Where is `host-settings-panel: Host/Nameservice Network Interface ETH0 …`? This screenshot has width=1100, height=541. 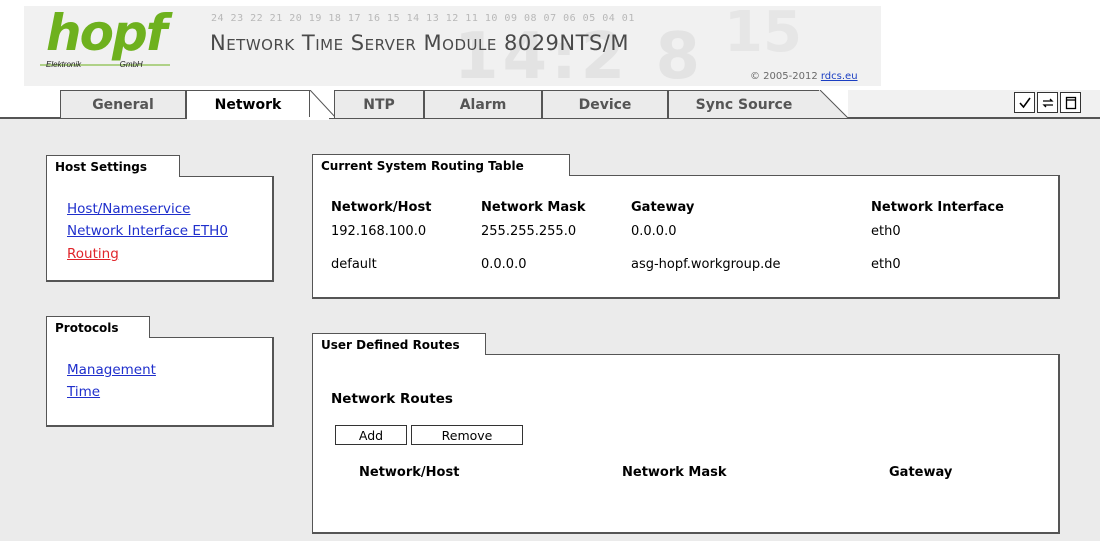
host-settings-panel: Host/Nameservice Network Interface ETH0 … is located at coordinates (160, 229).